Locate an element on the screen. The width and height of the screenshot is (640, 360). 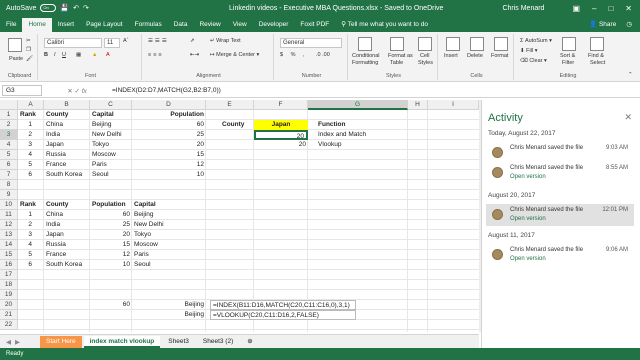
autosave-toggle: On is located at coordinates (48, 8).